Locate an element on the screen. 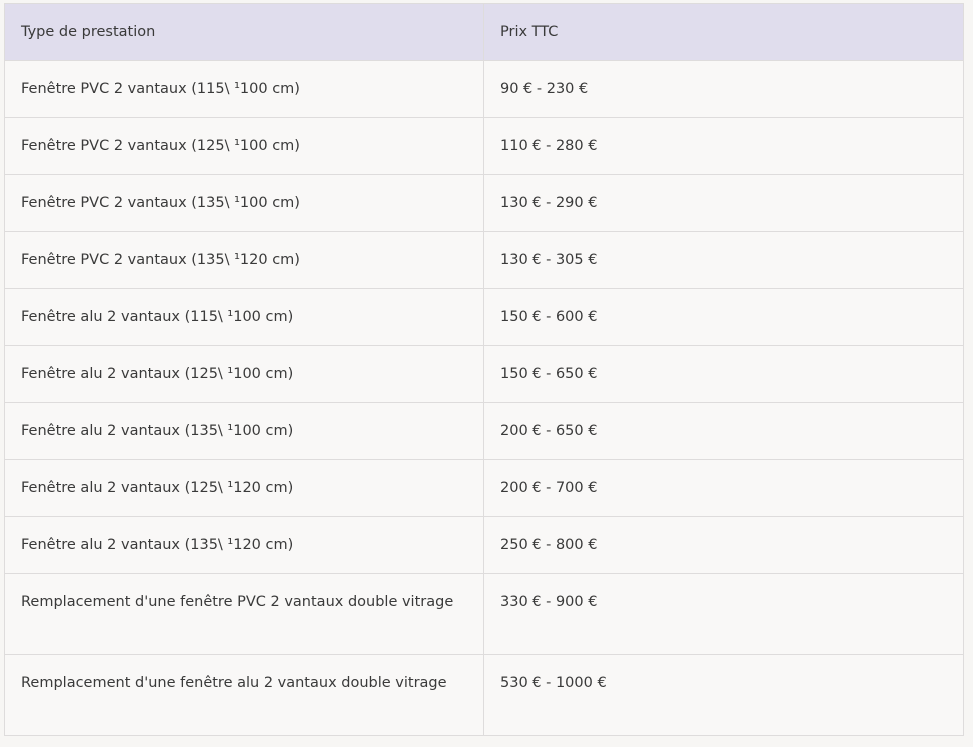  header-type-de-prestation: Type de prestation is located at coordinates (244, 32).